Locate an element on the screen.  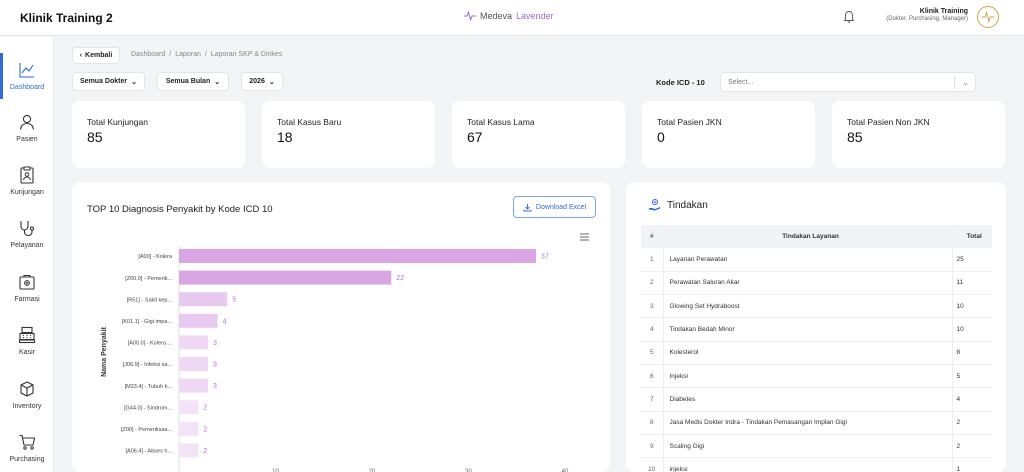
sidebar-item-label: Kasir is located at coordinates (27, 352).